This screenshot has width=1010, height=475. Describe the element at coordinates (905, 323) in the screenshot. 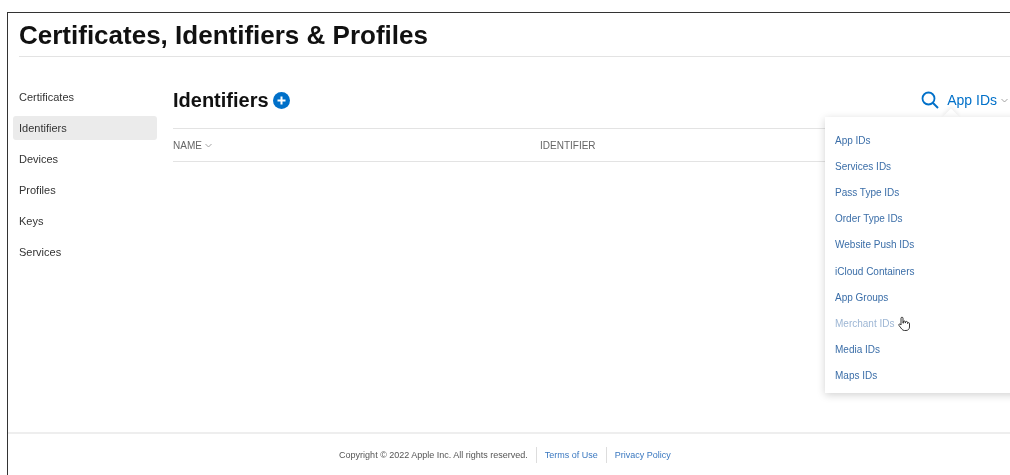

I see `hand-cursor-icon` at that location.